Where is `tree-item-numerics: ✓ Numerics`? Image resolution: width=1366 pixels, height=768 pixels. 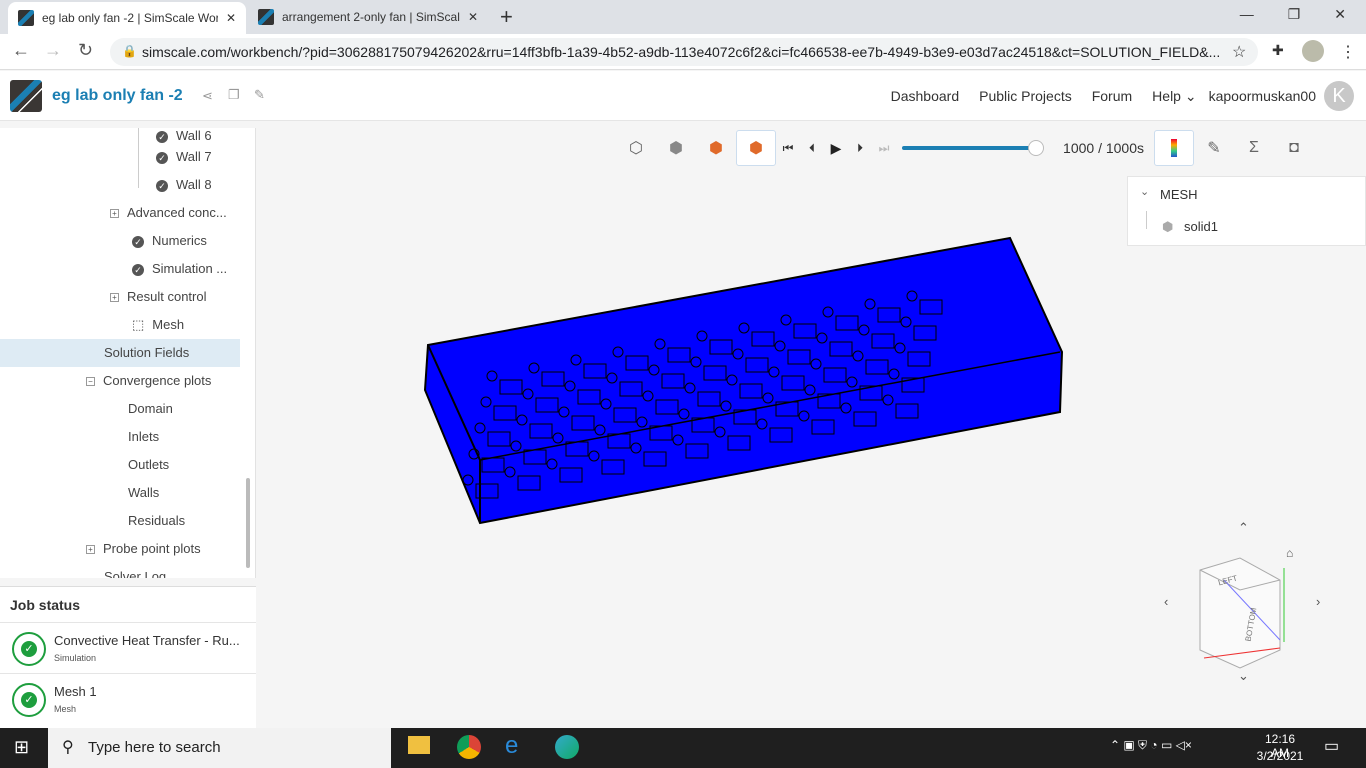 tree-item-numerics: ✓ Numerics is located at coordinates (193, 241).